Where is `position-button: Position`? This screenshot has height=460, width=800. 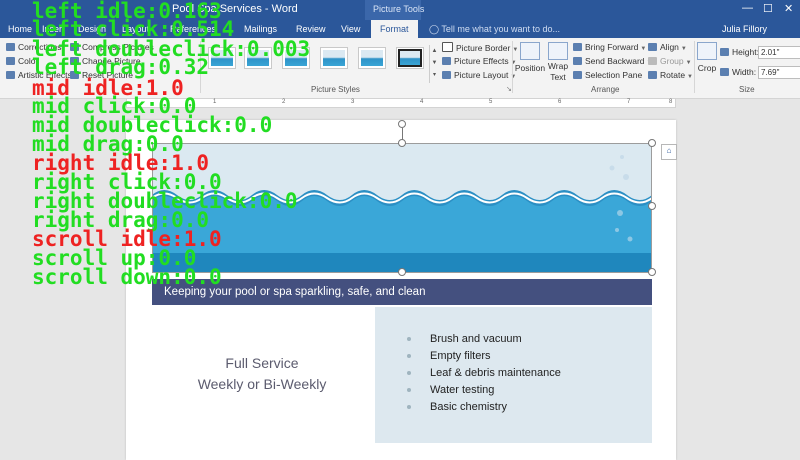 position-button: Position is located at coordinates (530, 57).